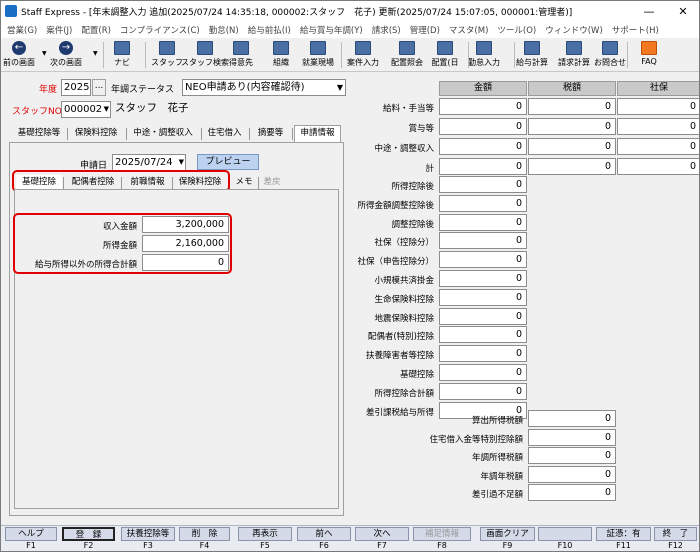 This screenshot has height=552, width=700. I want to click on tab-4: 摘要等, so click(270, 134).